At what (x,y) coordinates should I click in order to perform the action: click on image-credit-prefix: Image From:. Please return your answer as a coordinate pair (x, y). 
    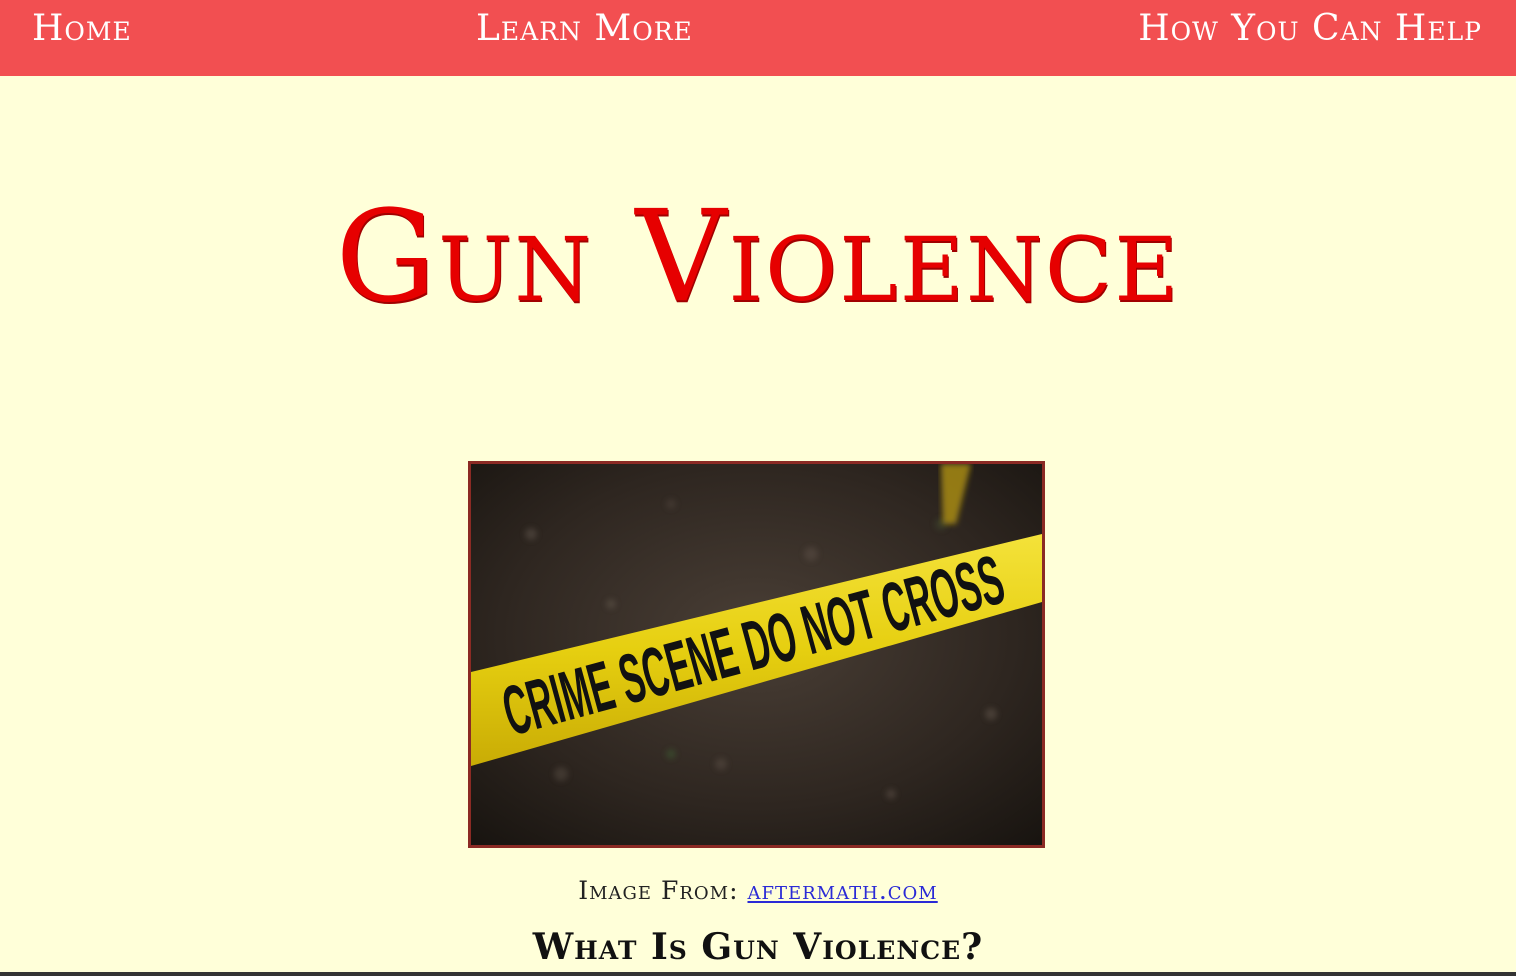
    Looking at the image, I should click on (663, 890).